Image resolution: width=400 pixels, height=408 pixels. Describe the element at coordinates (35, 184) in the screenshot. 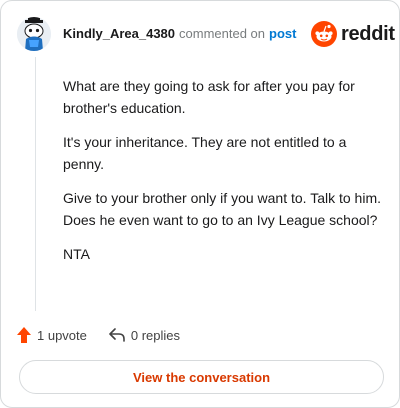

I see `thread-line` at that location.